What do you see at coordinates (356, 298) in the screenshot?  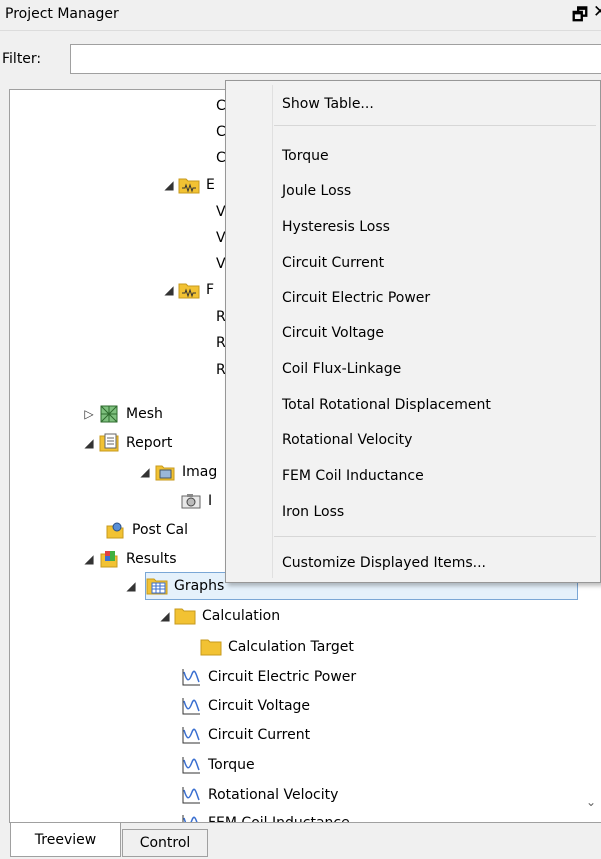 I see `menu-item-label: Circuit Electric Power` at bounding box center [356, 298].